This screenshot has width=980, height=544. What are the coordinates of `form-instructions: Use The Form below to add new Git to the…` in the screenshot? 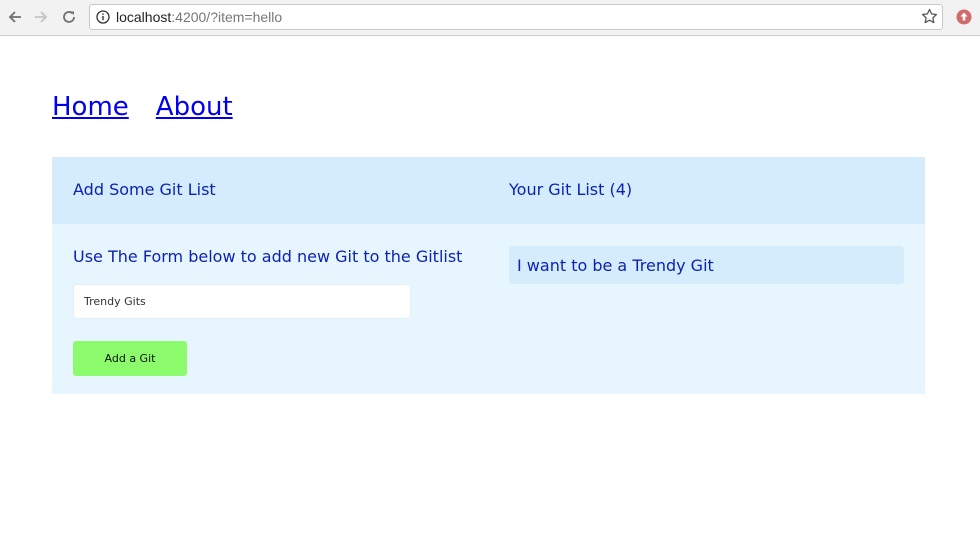 It's located at (268, 256).